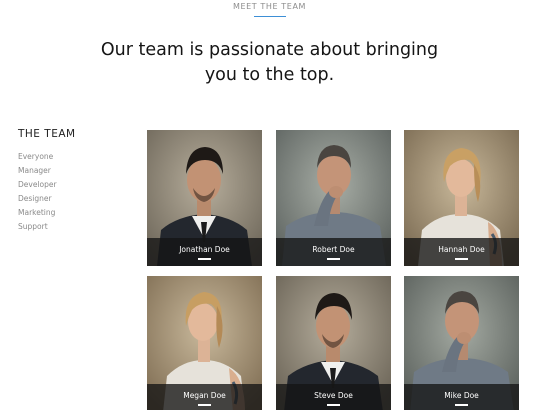 This screenshot has width=539, height=410. I want to click on filter-support: Support, so click(73, 227).